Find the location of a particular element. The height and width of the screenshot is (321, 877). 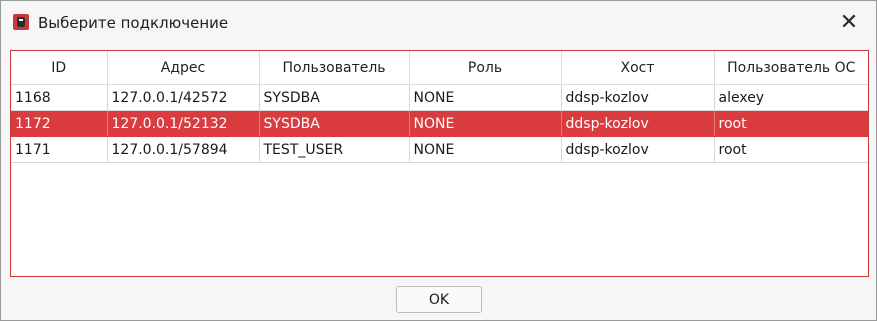

cell-address: 127.0.0.1/42572 is located at coordinates (183, 97).